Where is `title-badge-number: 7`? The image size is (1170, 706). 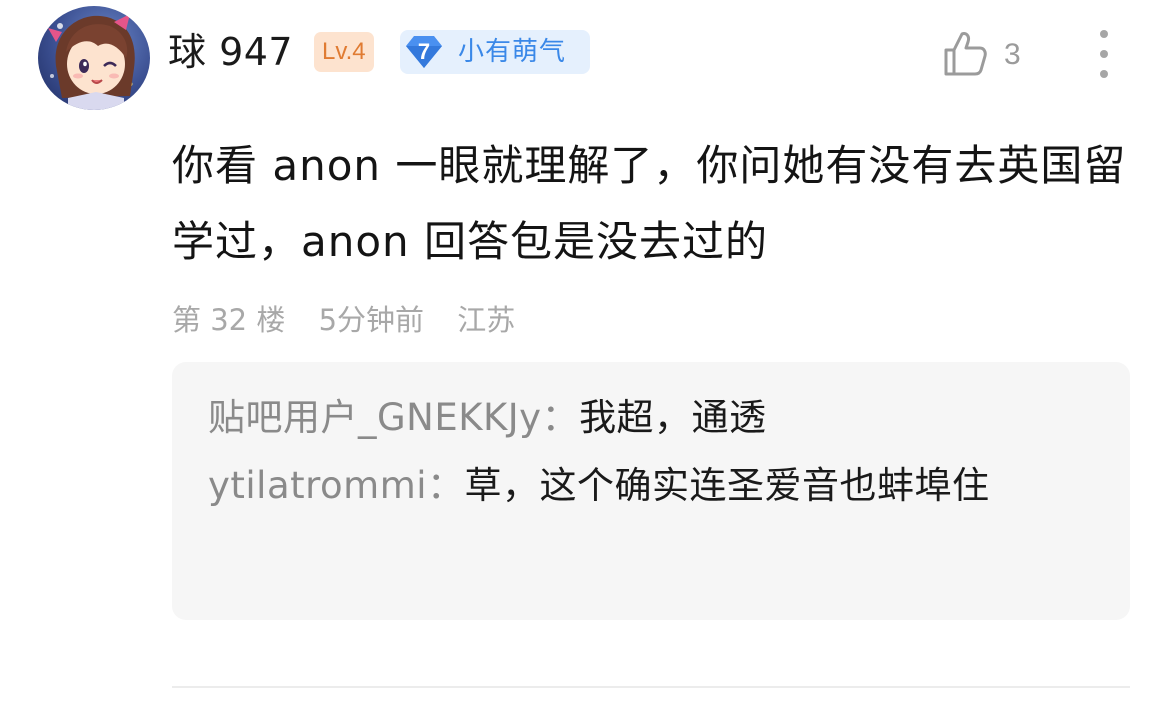 title-badge-number: 7 is located at coordinates (424, 51).